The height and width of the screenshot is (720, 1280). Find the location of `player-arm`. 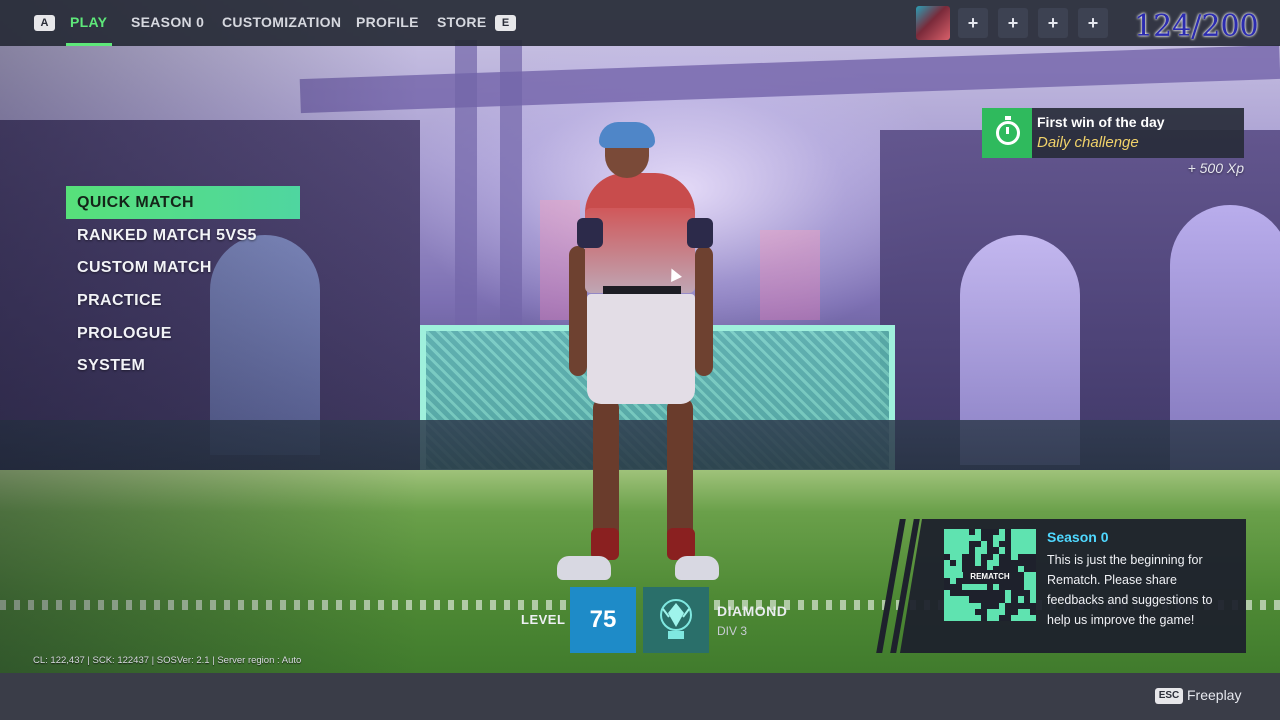

player-arm is located at coordinates (704, 311).